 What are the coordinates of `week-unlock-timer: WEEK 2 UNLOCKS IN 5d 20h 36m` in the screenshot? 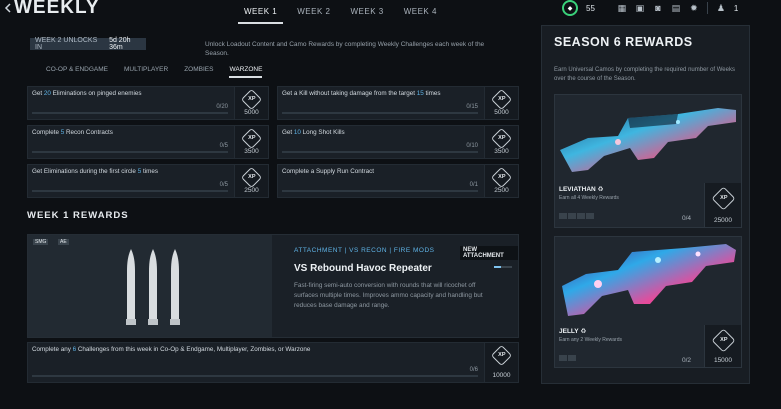 It's located at (88, 44).